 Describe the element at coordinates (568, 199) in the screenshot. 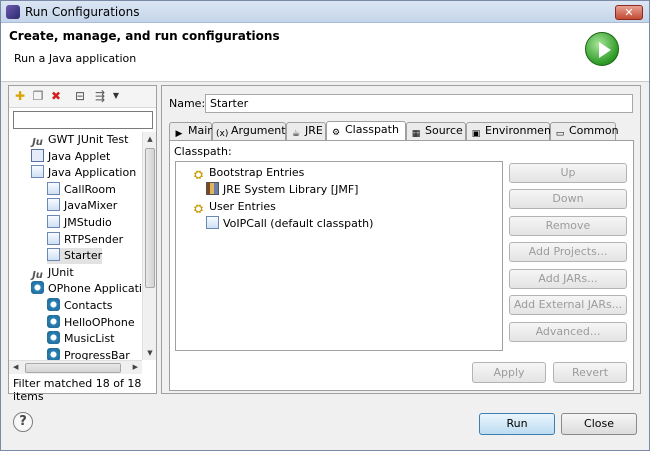

I see `down-button: Down` at that location.